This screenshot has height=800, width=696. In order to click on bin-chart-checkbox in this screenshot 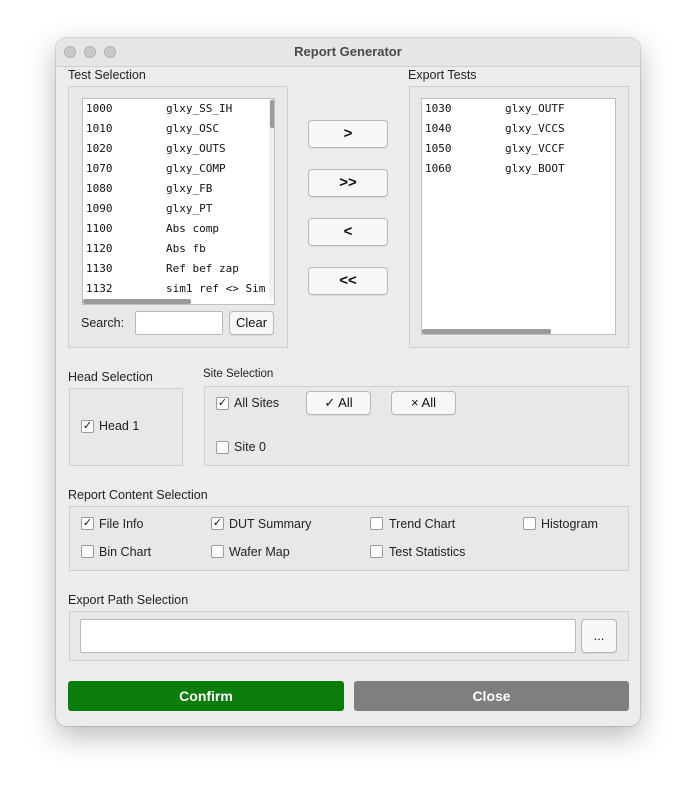, I will do `click(87, 551)`.